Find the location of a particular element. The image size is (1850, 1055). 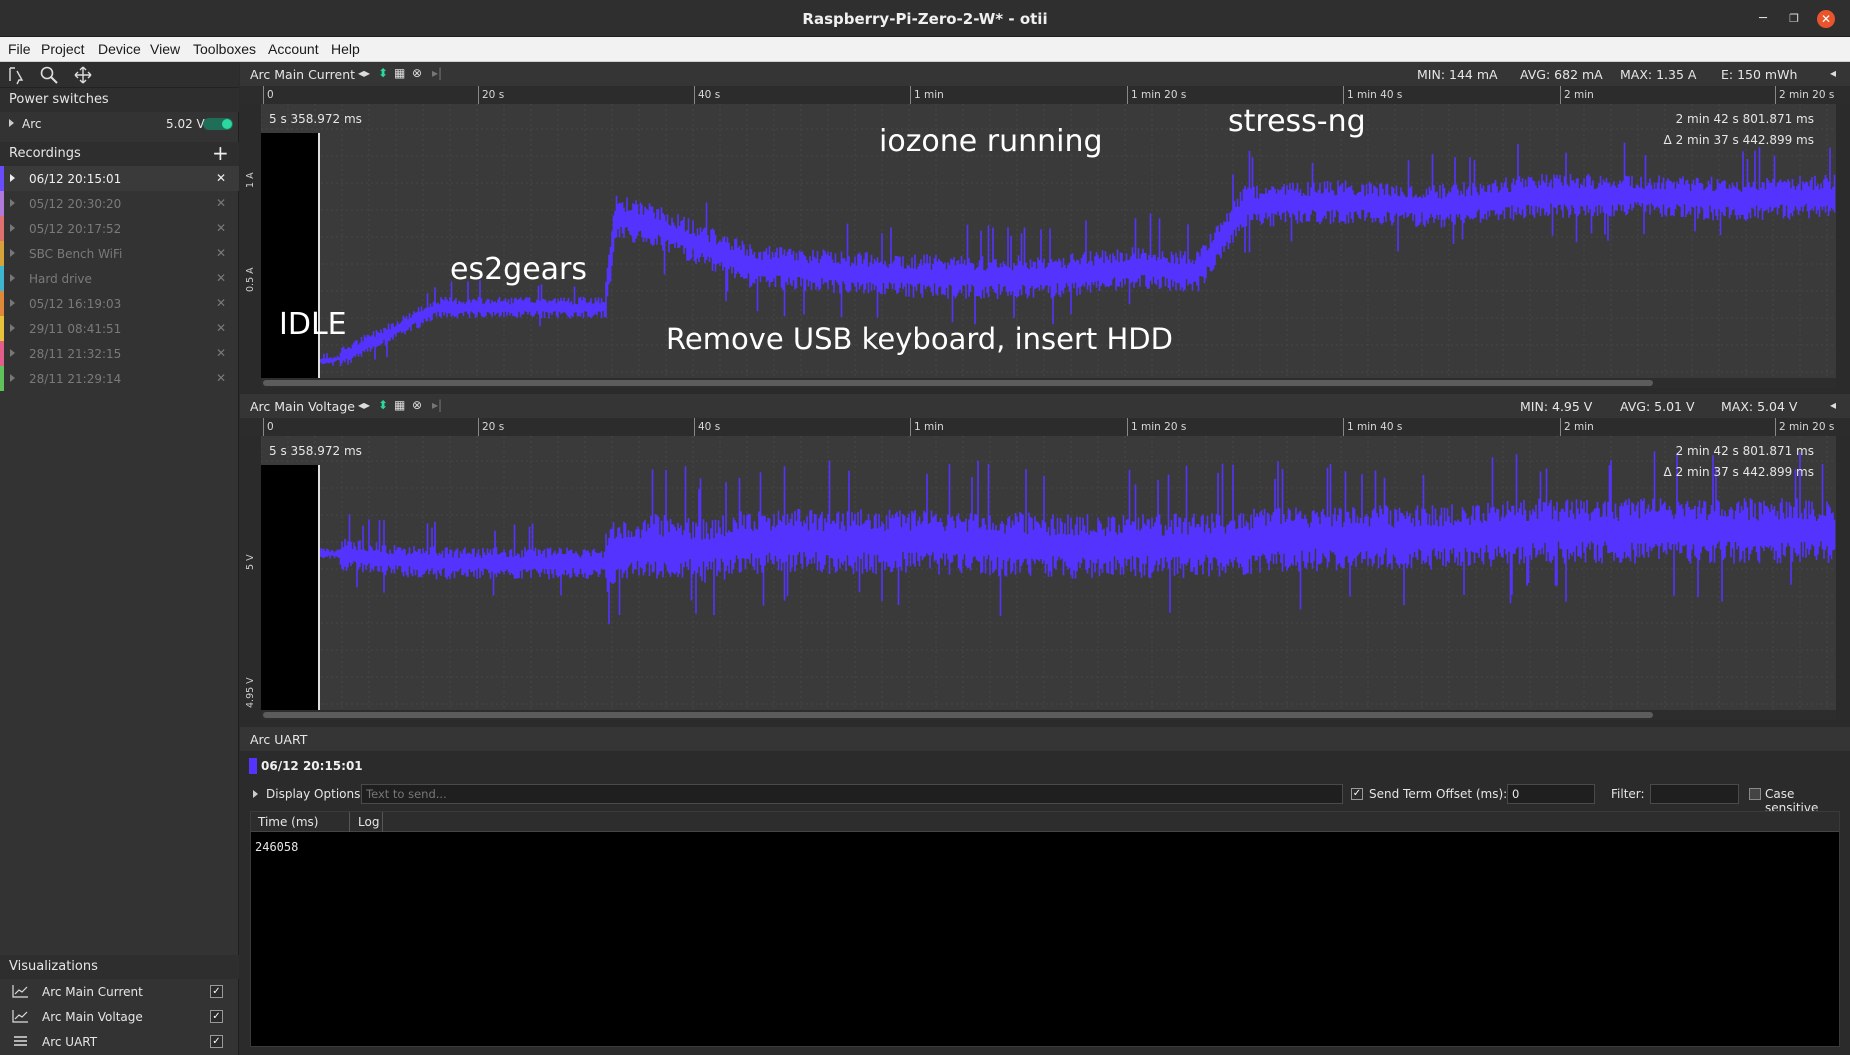

select-tool-icon is located at coordinates (17, 75).